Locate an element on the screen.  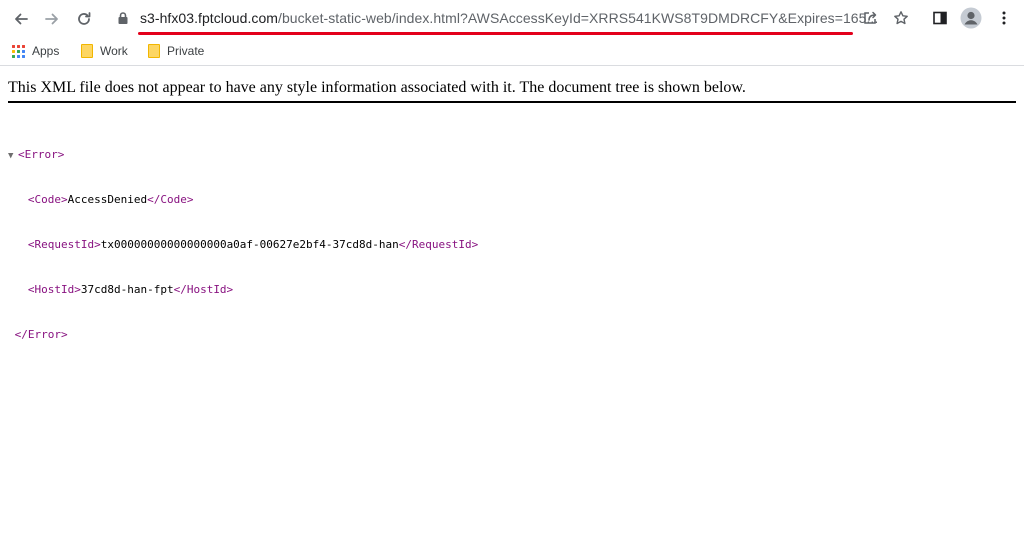
share-icon is located at coordinates (870, 17).